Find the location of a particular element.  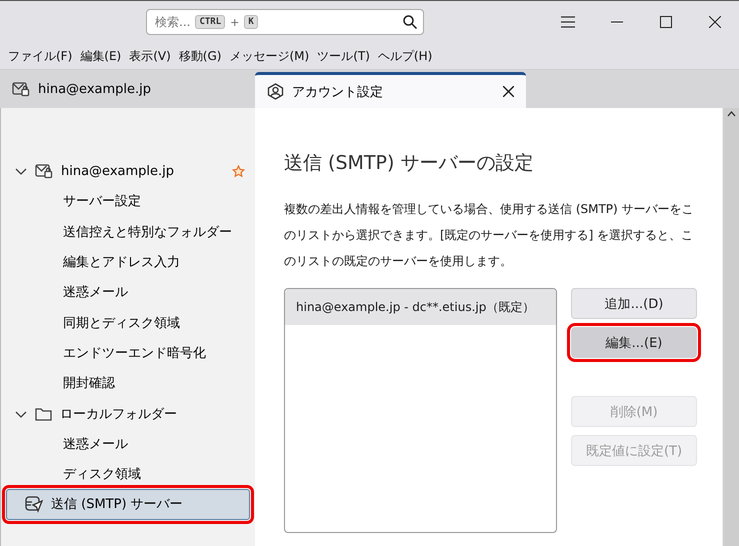

page-title: 送信 (SMTP) サーバーの設定 is located at coordinates (409, 163).